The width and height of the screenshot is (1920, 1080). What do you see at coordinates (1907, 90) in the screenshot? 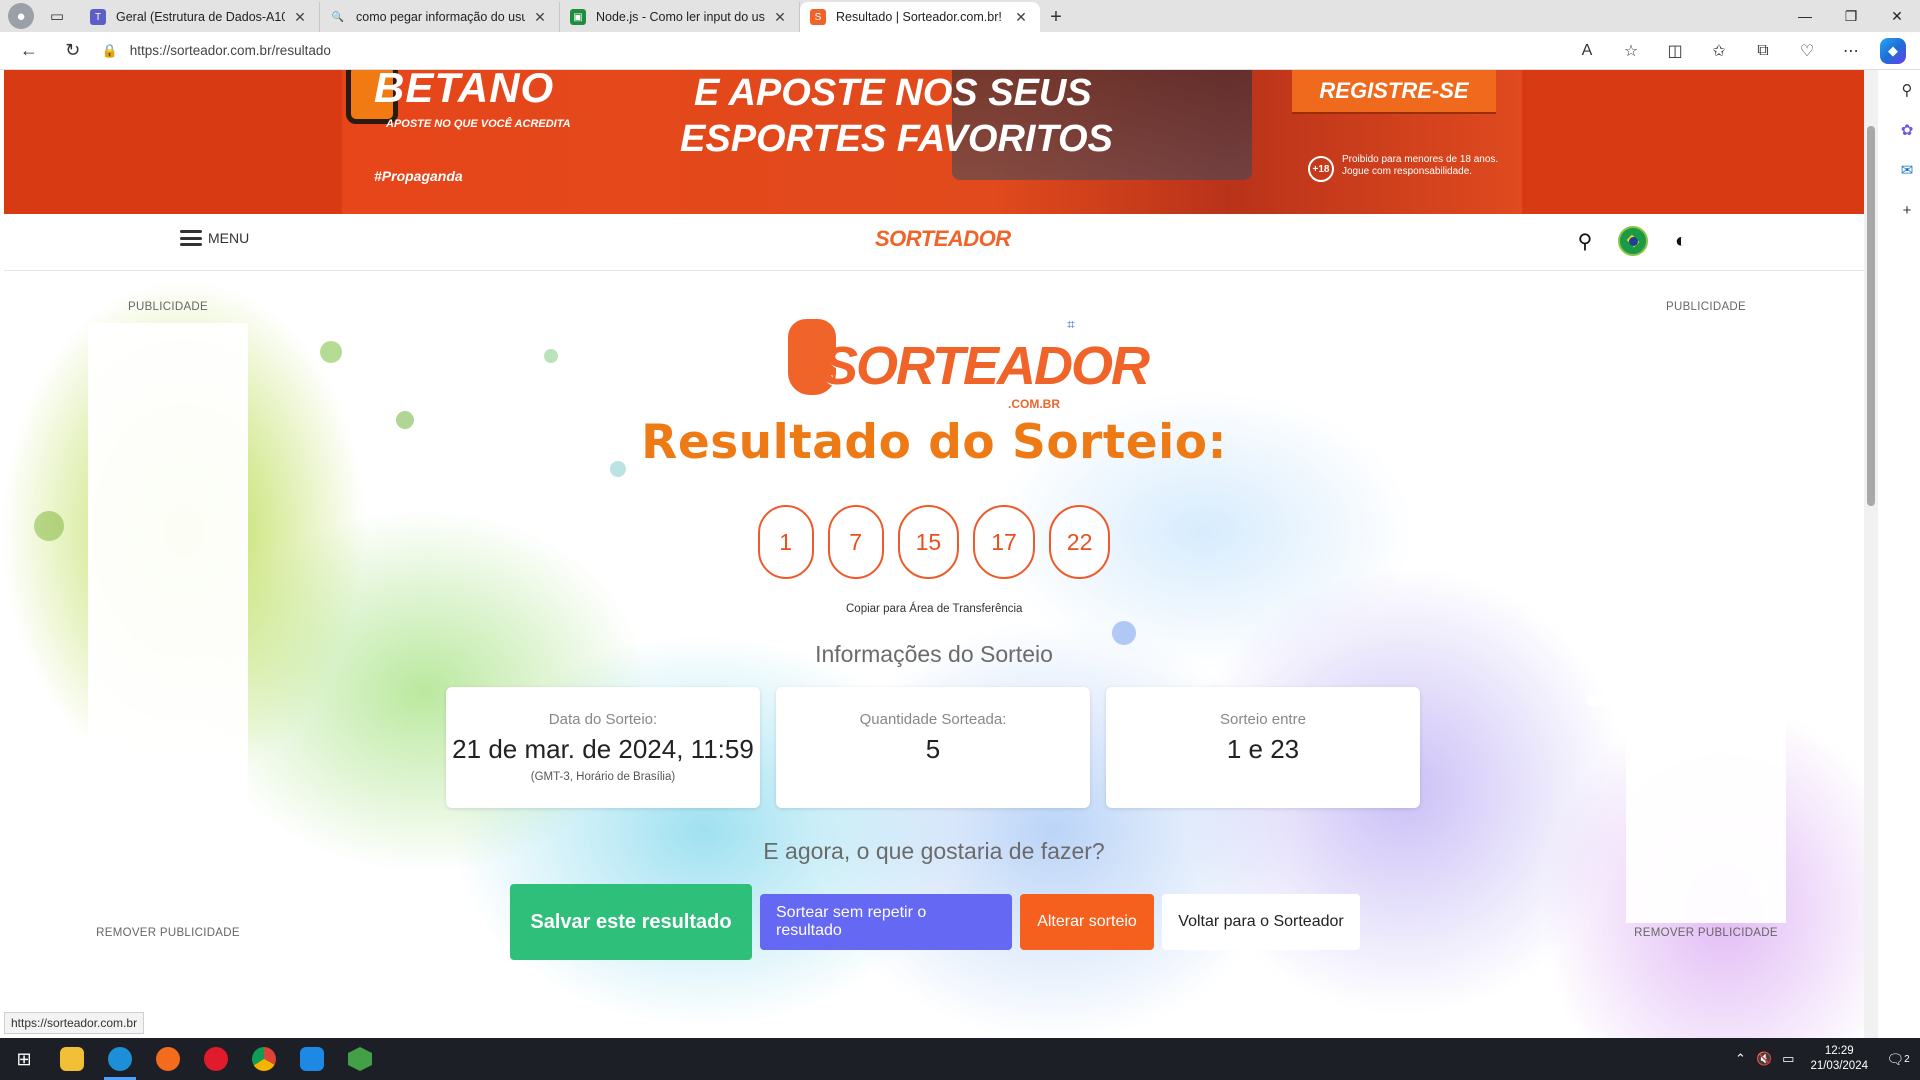
I see `sidebar-search-icon: ⚲` at bounding box center [1907, 90].